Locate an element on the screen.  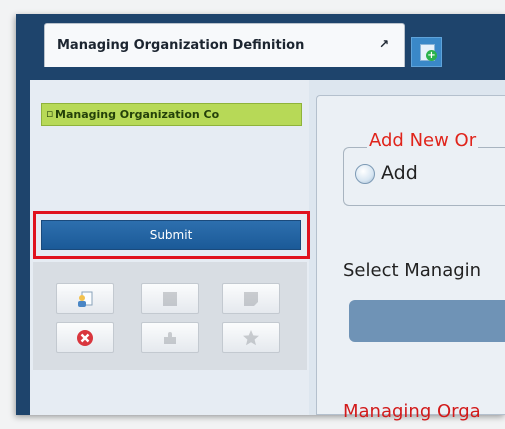
tab-label: Managing Organization Definition is located at coordinates (181, 45).